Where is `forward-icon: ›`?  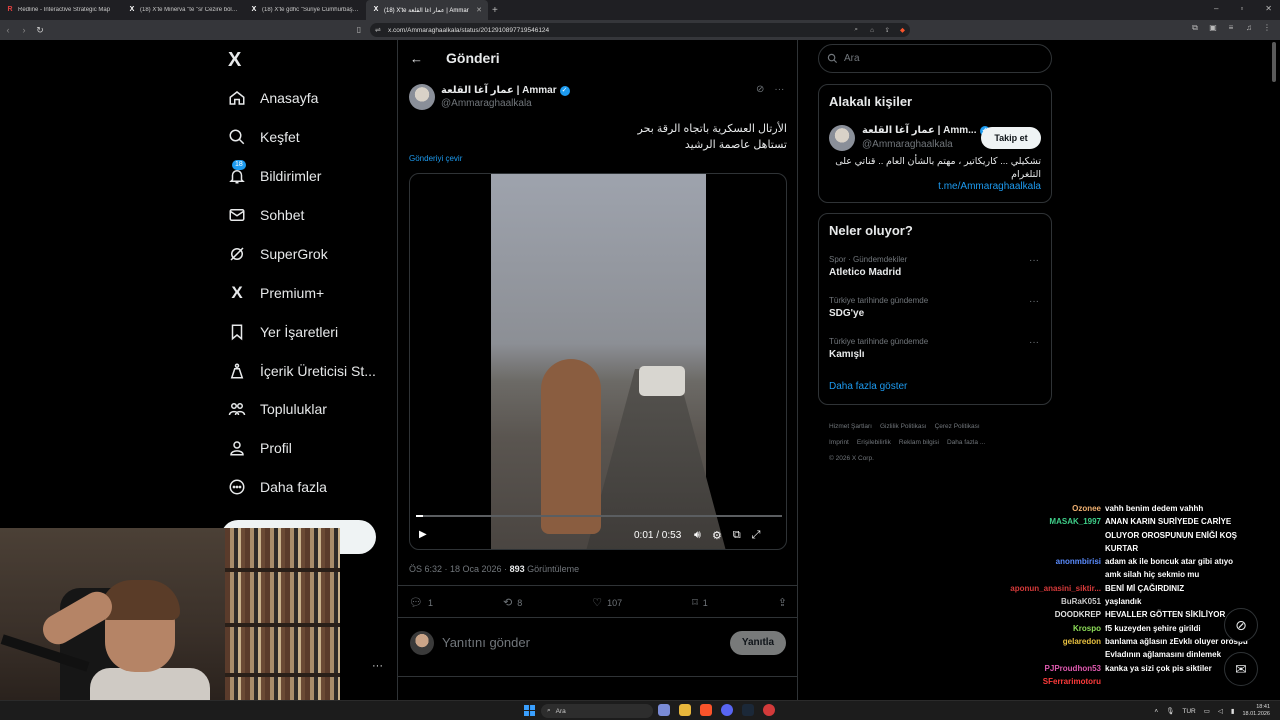 forward-icon: › is located at coordinates (24, 30).